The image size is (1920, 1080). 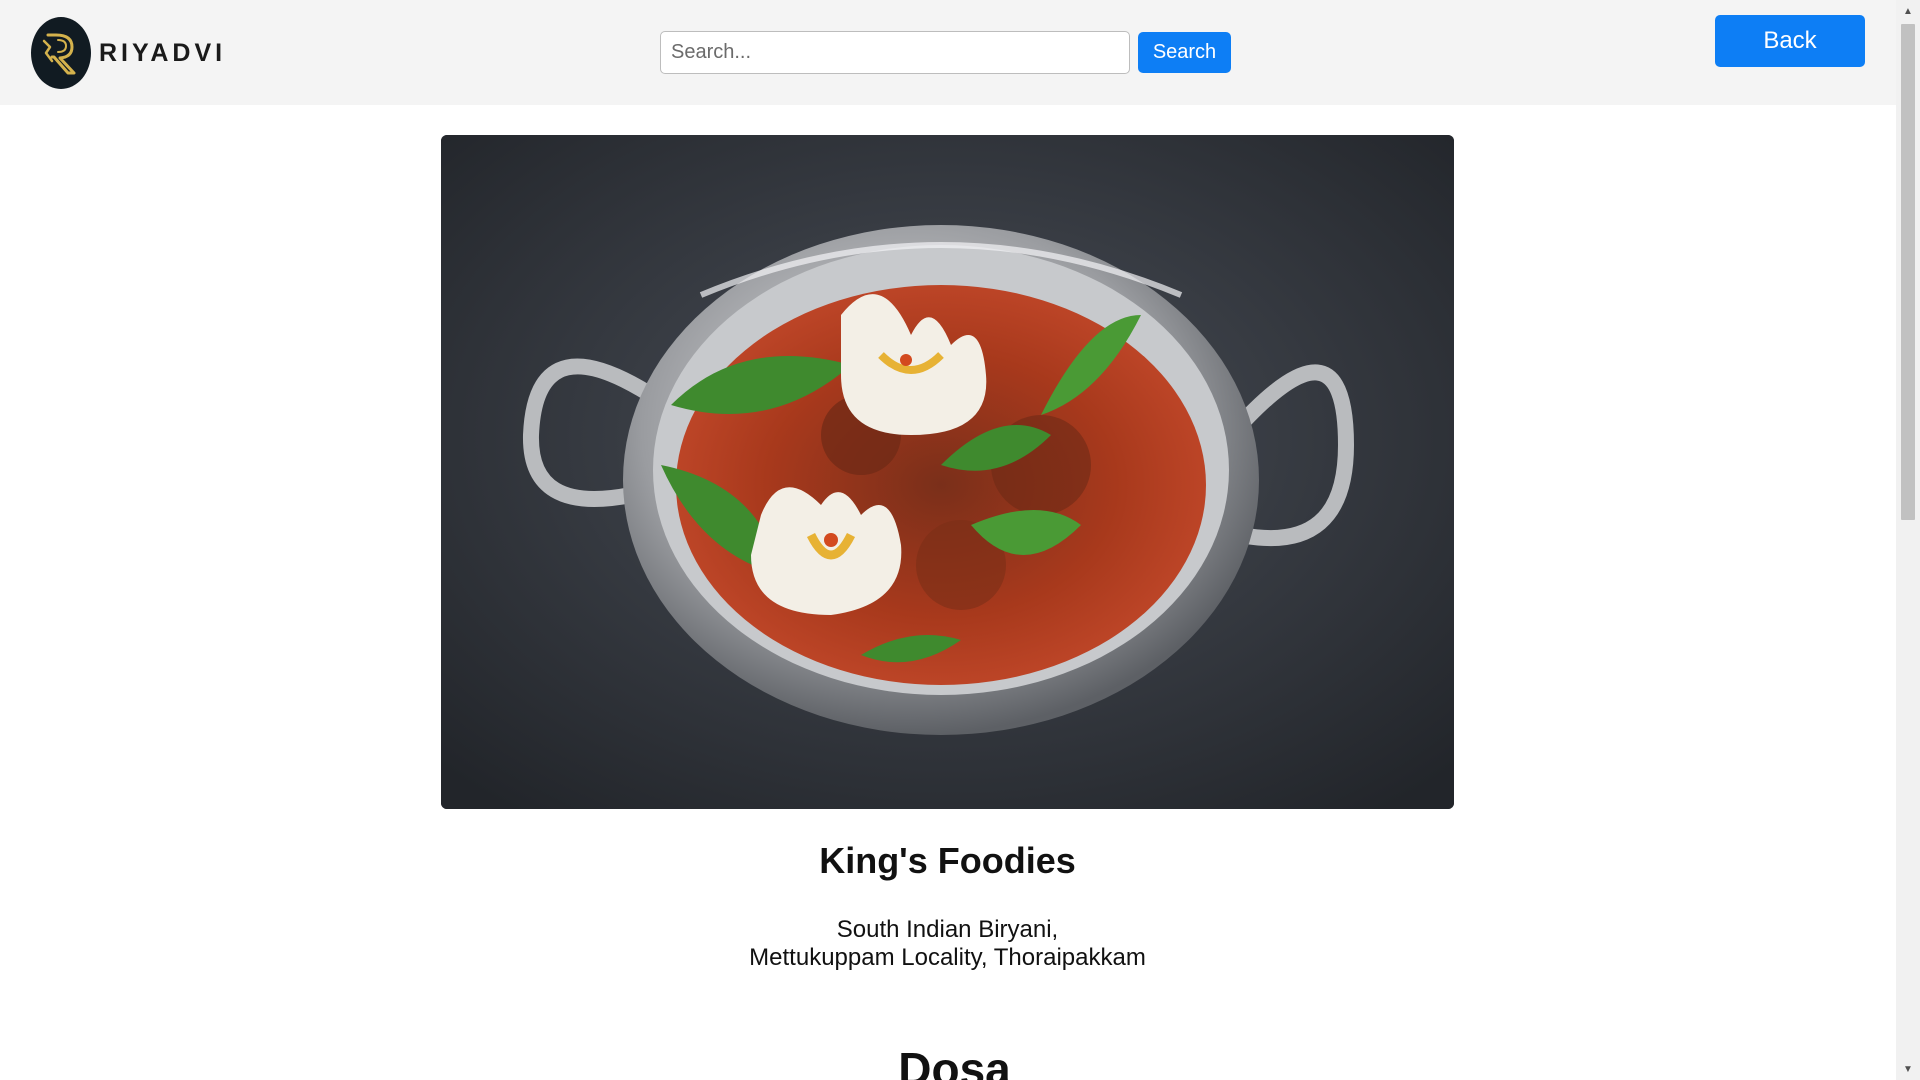 I want to click on scroll-down-arrow-icon: ▼, so click(x=1908, y=1069).